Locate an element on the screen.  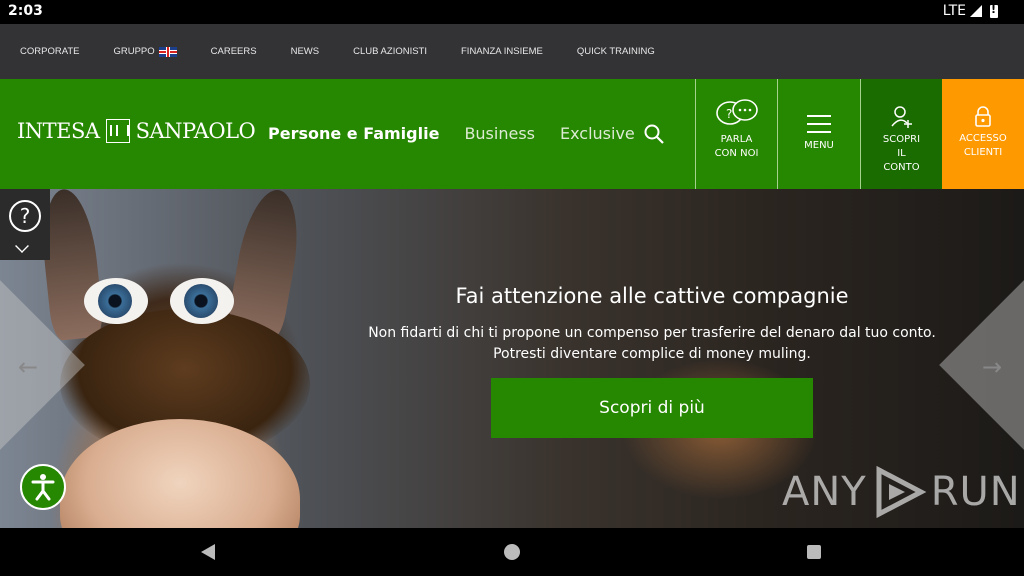
scopri-di-piu-button: Scopri di più is located at coordinates (652, 408).